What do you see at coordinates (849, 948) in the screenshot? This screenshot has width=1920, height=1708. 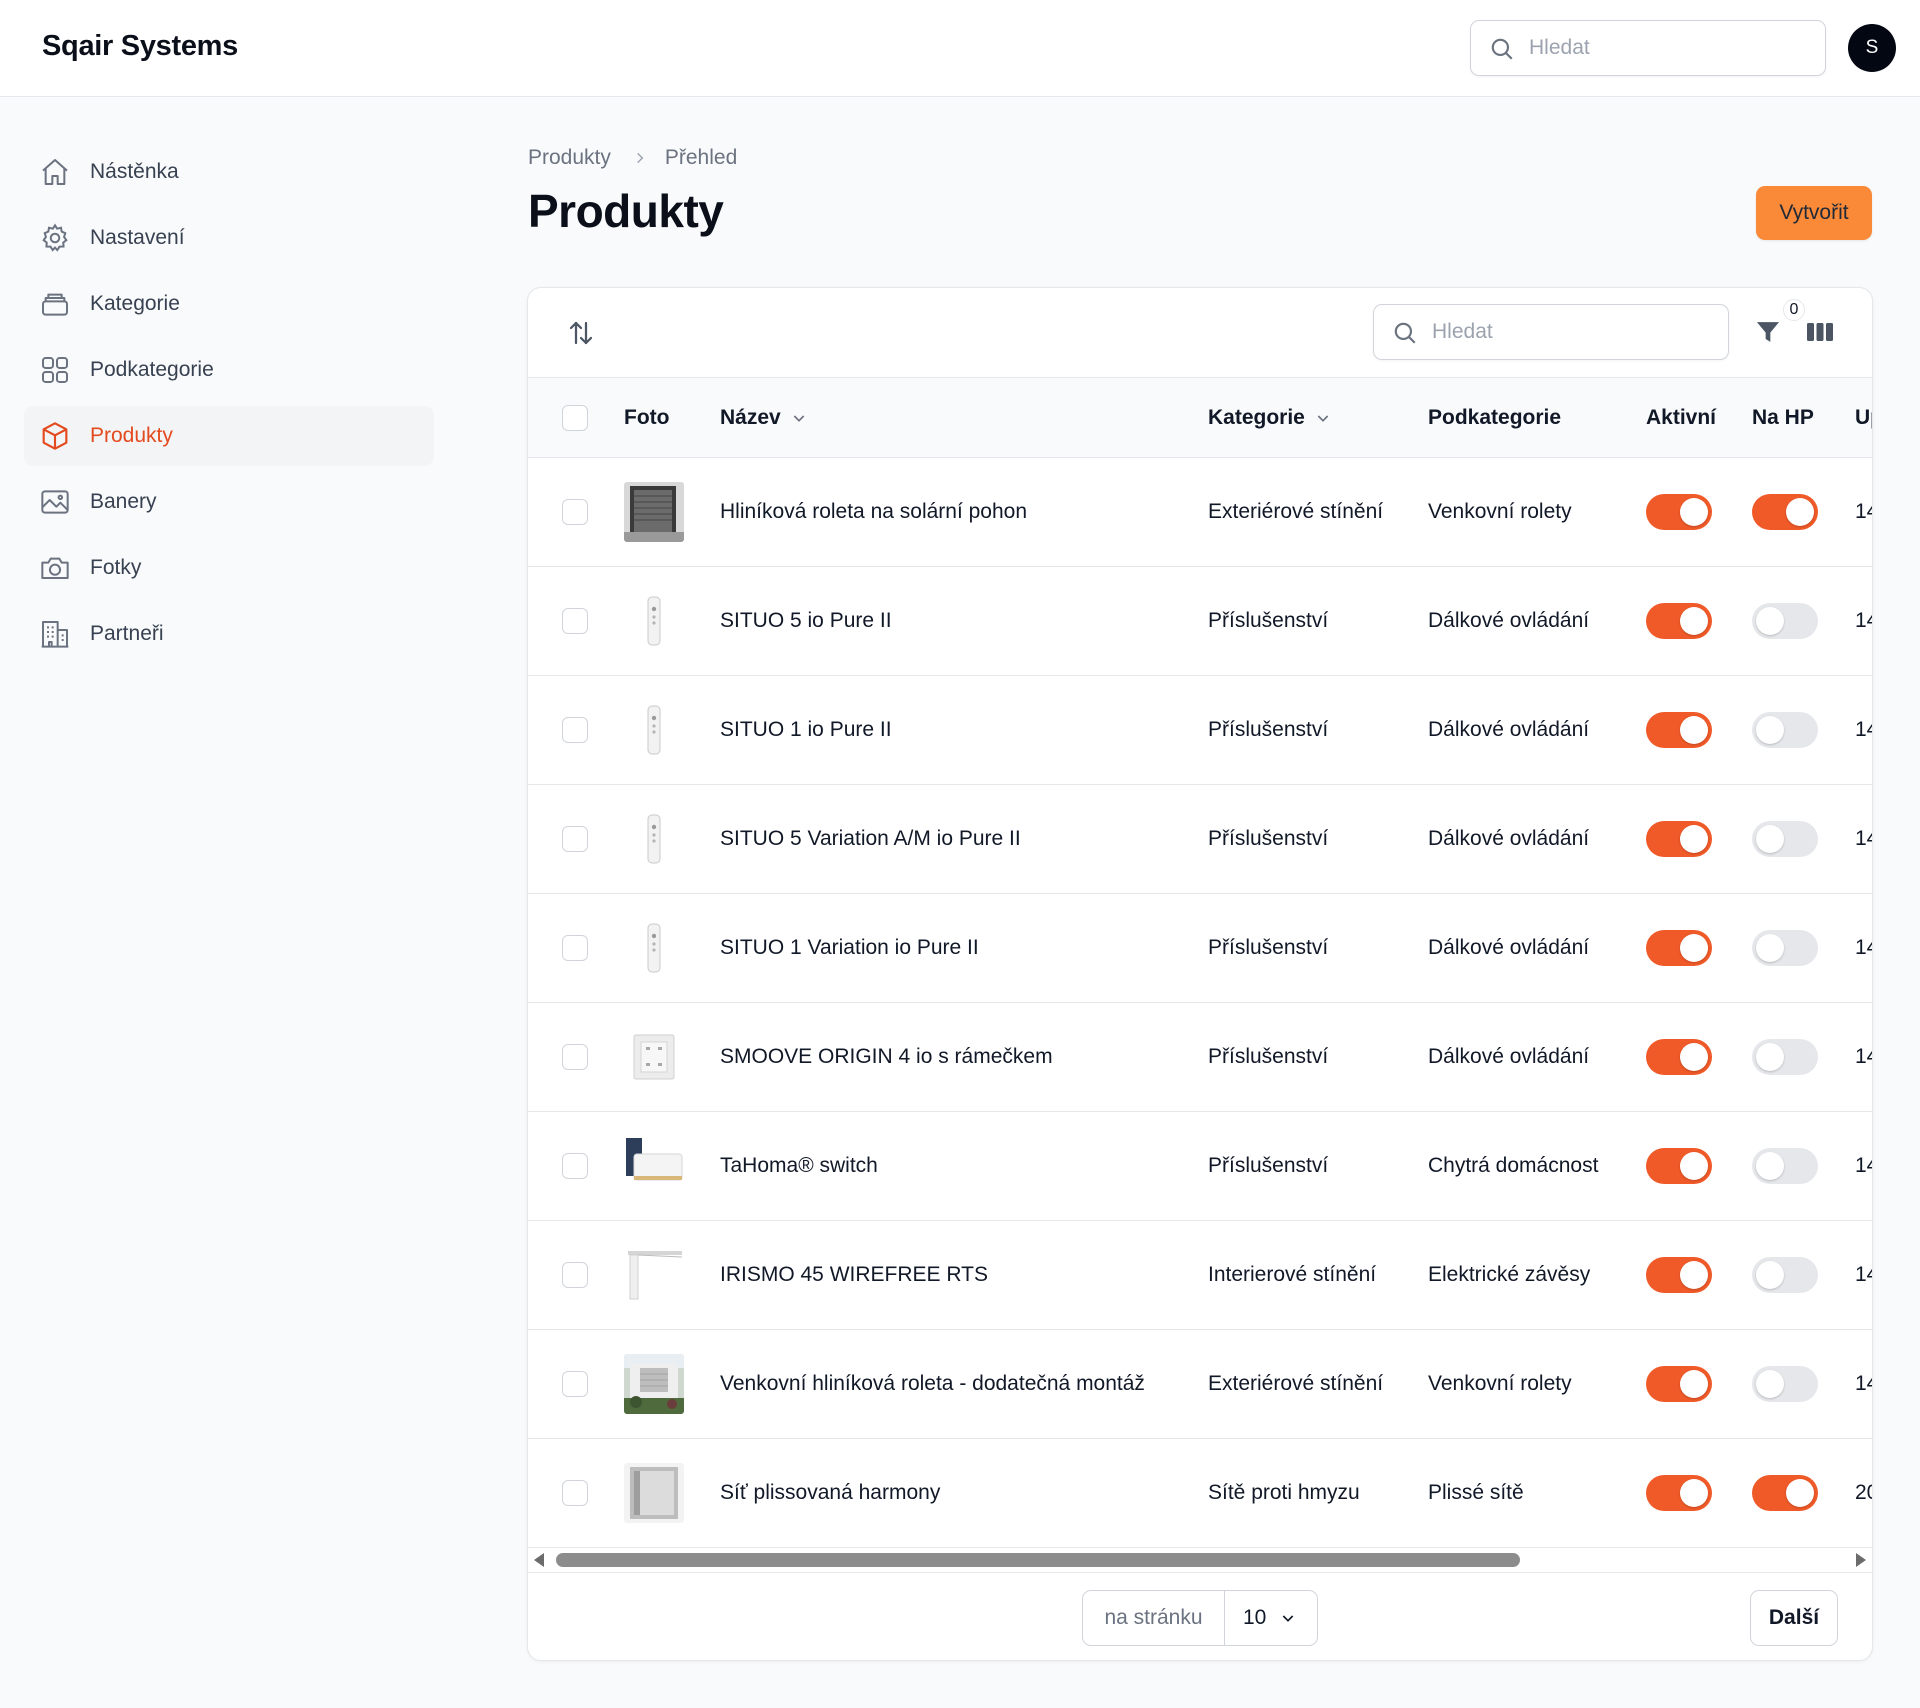 I see `name-cell: SITUO 1 Variation io Pure II` at bounding box center [849, 948].